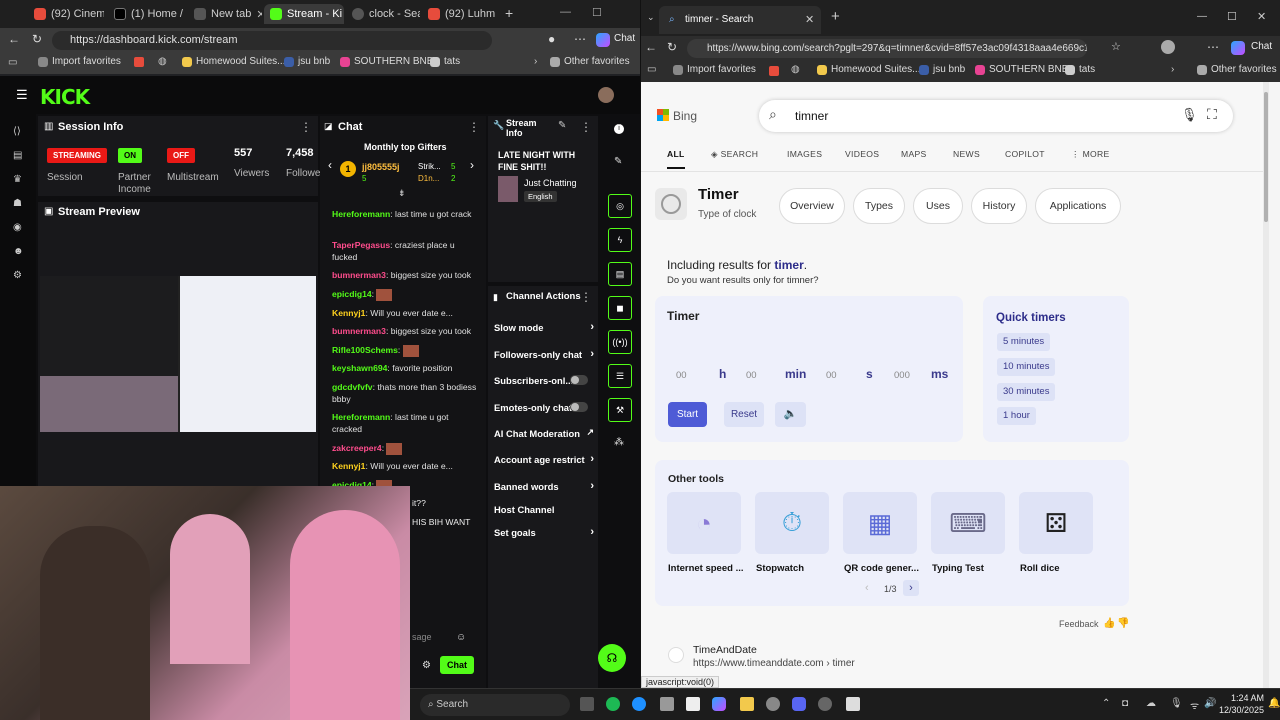 This screenshot has height=720, width=1280. Describe the element at coordinates (914, 154) in the screenshot. I see `tab-maps: MAPS` at that location.